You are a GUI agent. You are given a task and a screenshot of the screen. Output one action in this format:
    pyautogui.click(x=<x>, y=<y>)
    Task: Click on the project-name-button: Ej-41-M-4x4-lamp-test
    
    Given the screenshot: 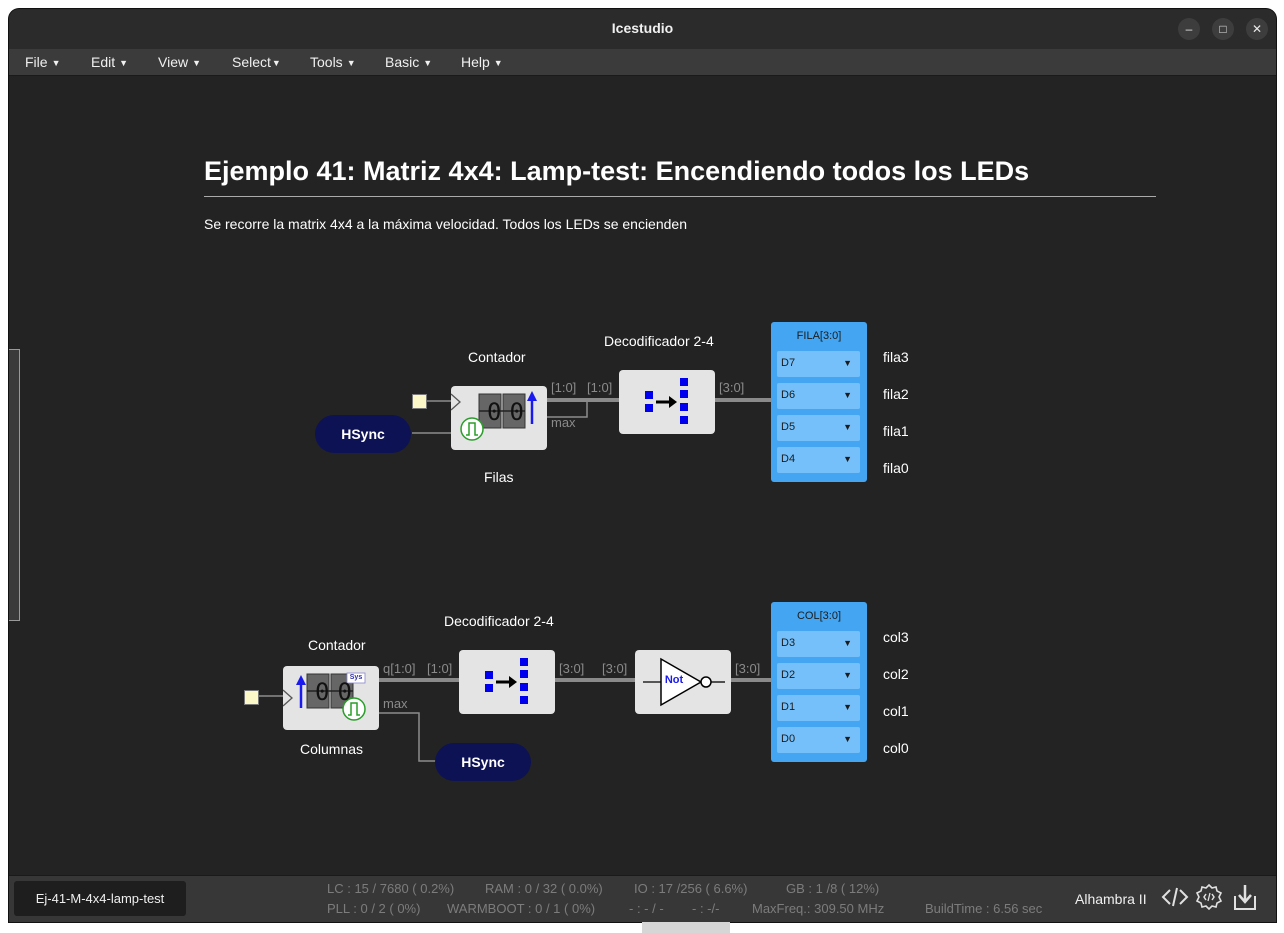 What is the action you would take?
    pyautogui.click(x=100, y=898)
    